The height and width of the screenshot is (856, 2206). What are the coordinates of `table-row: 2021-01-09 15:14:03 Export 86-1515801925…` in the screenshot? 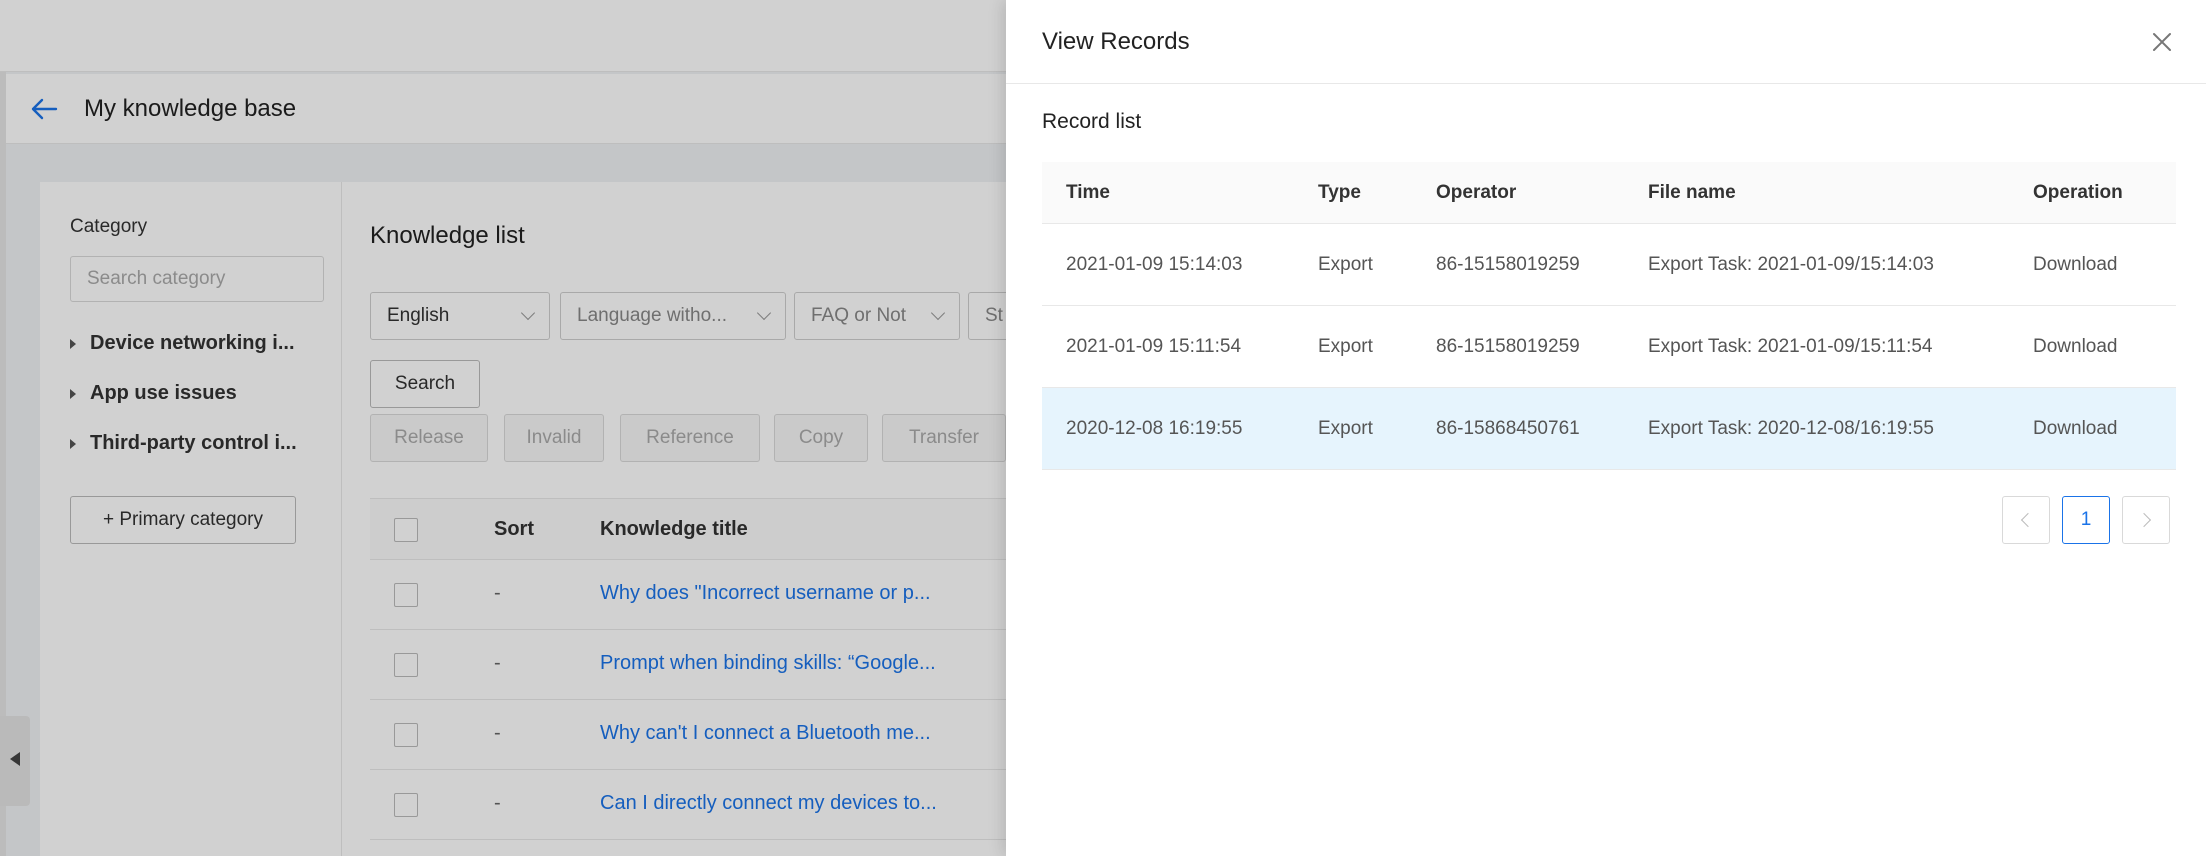 It's located at (1609, 265).